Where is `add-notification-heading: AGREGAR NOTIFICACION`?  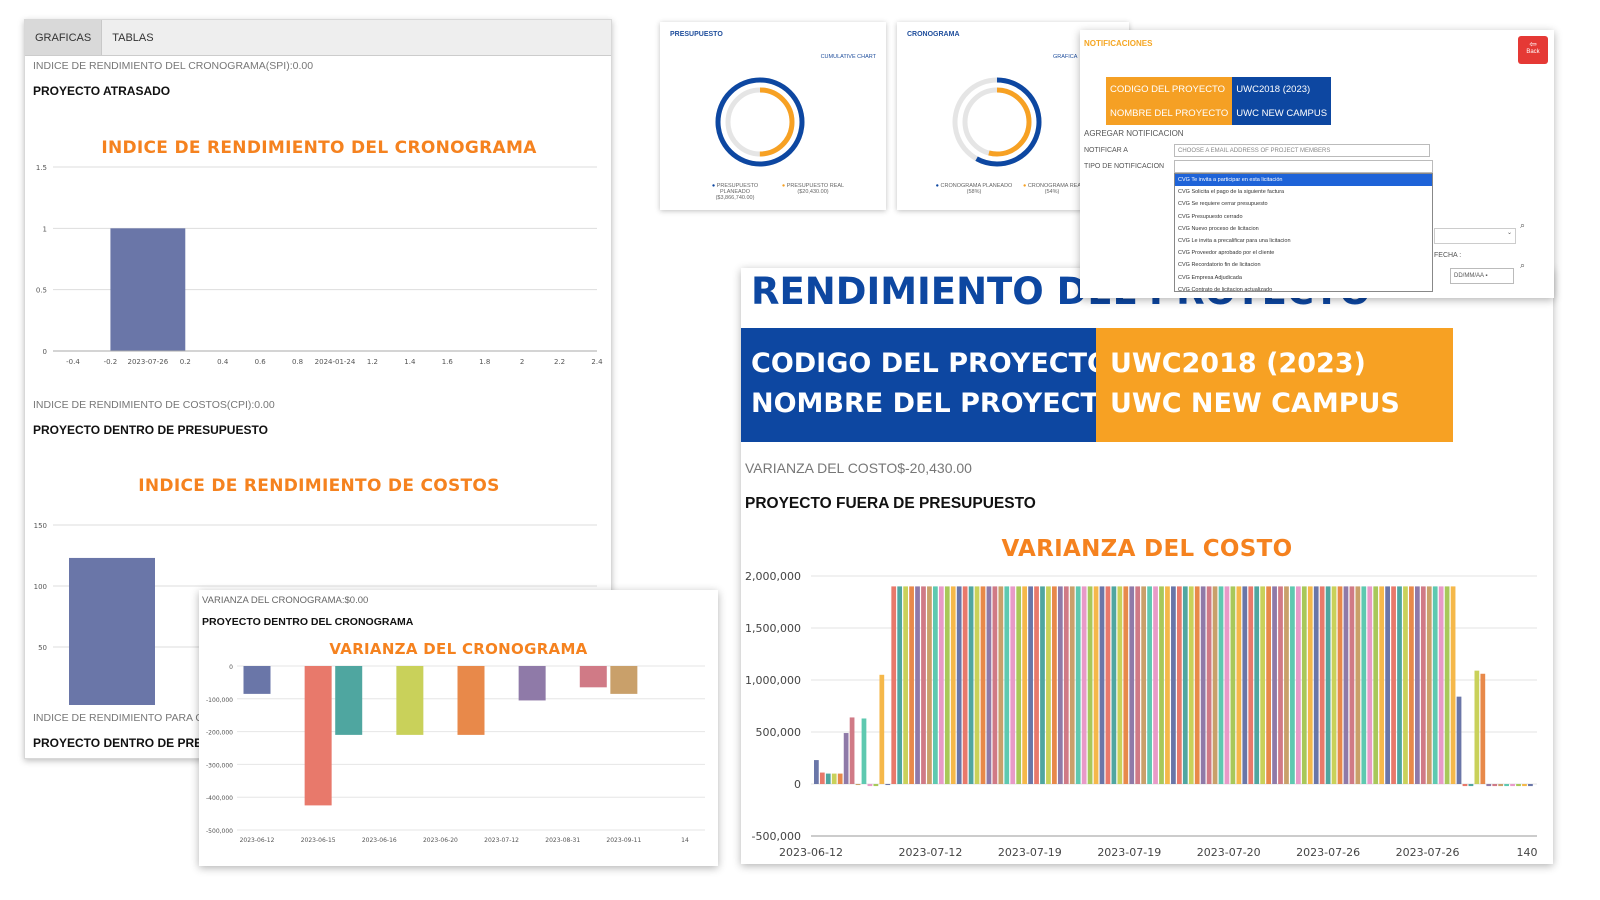 add-notification-heading: AGREGAR NOTIFICACION is located at coordinates (1134, 133).